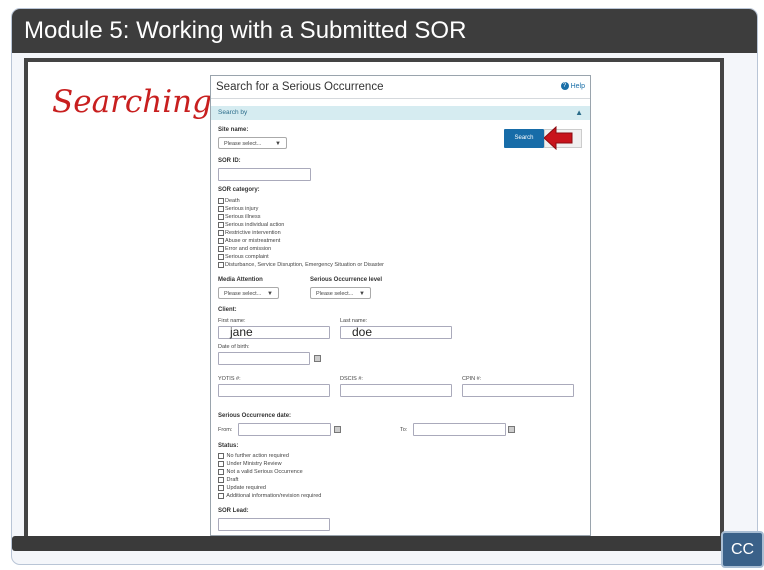 This screenshot has height=570, width=764. What do you see at coordinates (400, 113) in the screenshot?
I see `search-by-bar: Search by ▲` at bounding box center [400, 113].